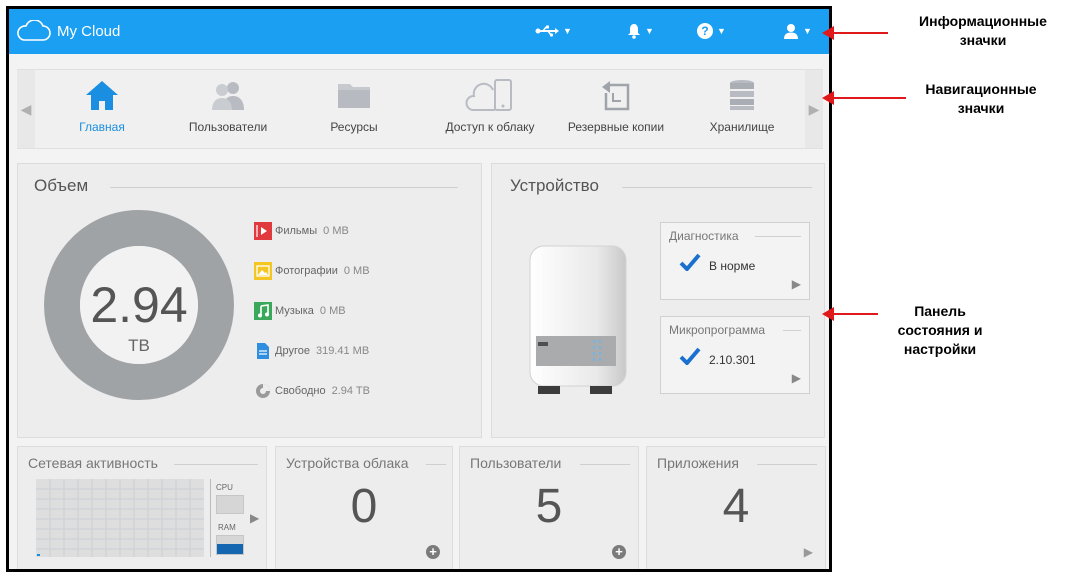  Describe the element at coordinates (263, 271) in the screenshot. I see `photo-icon` at that location.